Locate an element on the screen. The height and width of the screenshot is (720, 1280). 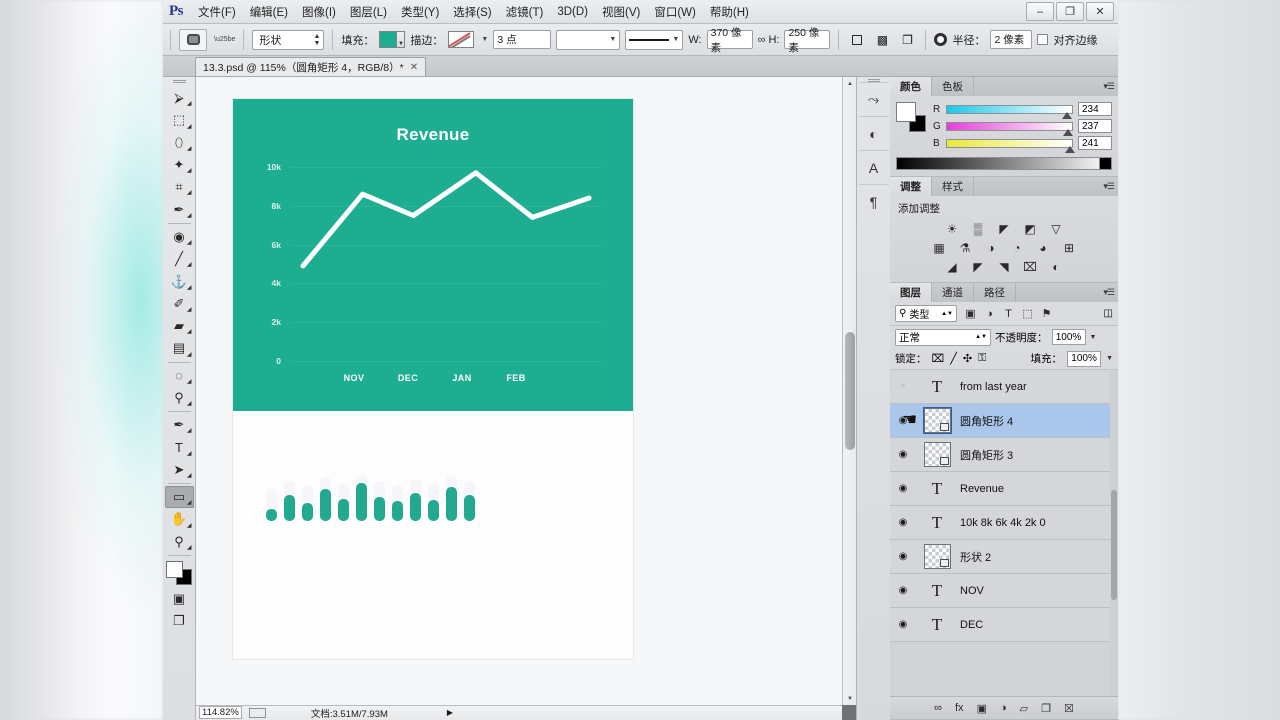
adjustment-icon-1-2: ◑ is located at coordinates (991, 247).